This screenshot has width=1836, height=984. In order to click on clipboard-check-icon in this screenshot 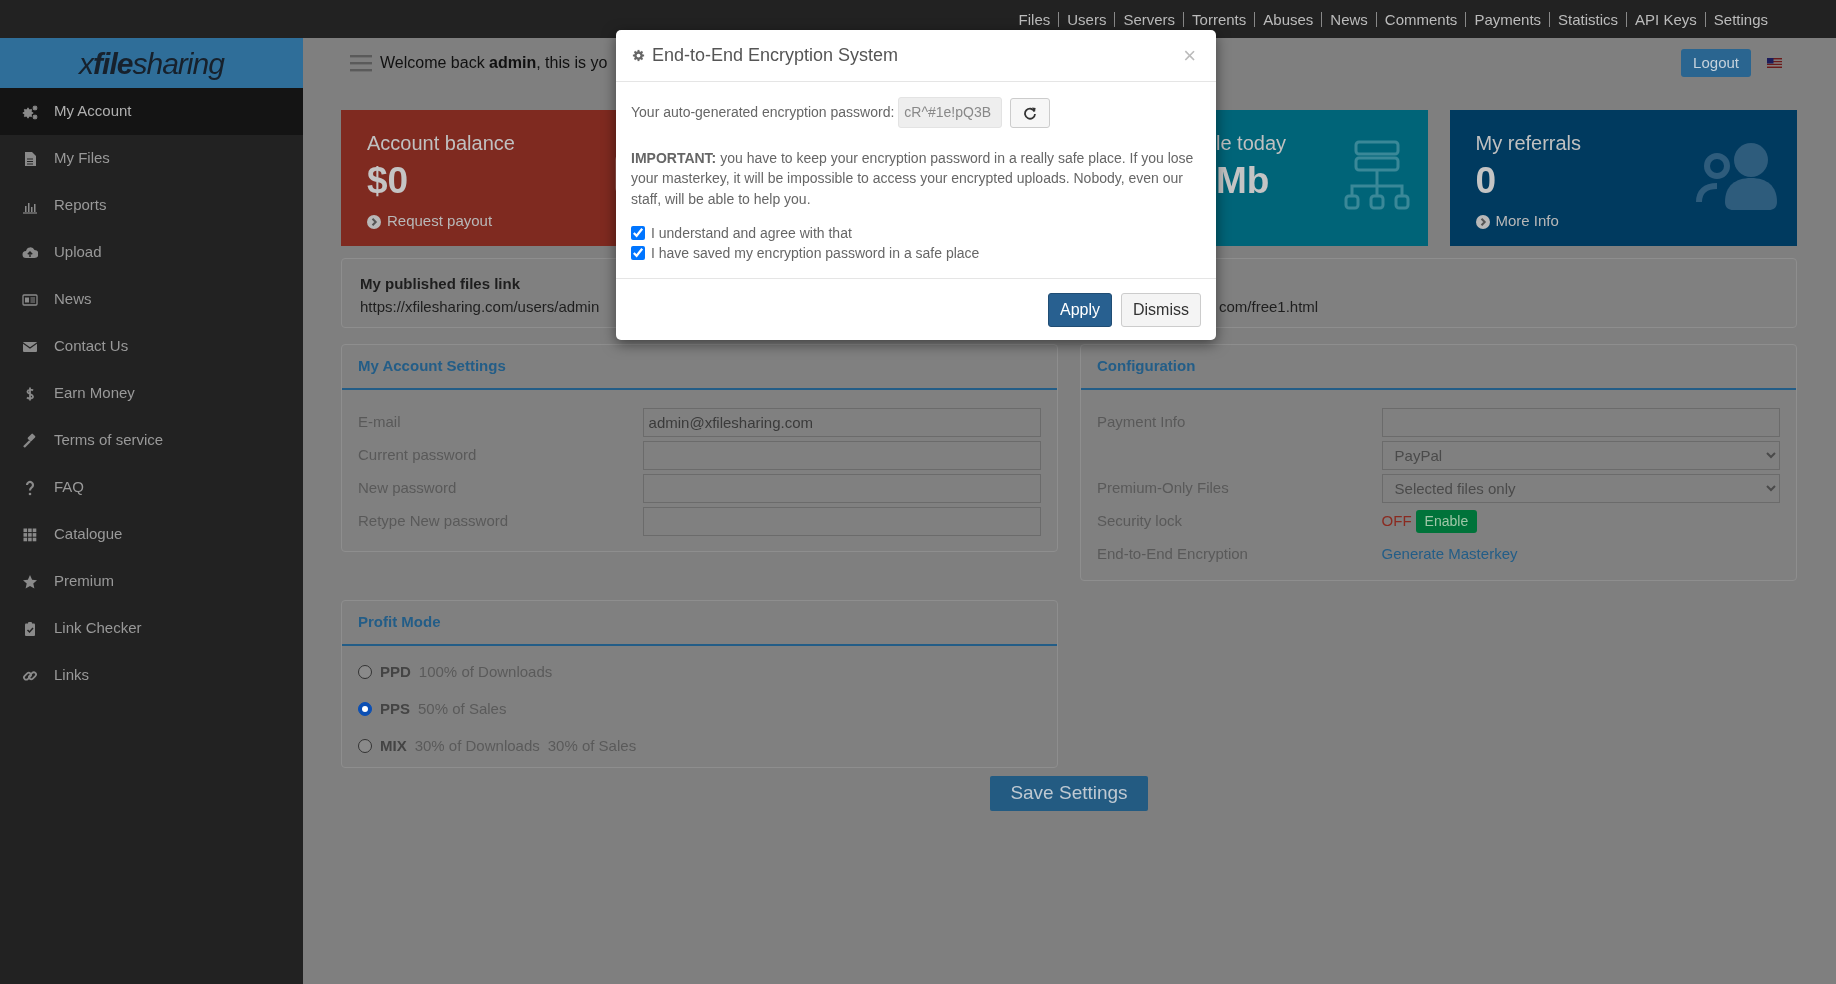, I will do `click(30, 628)`.